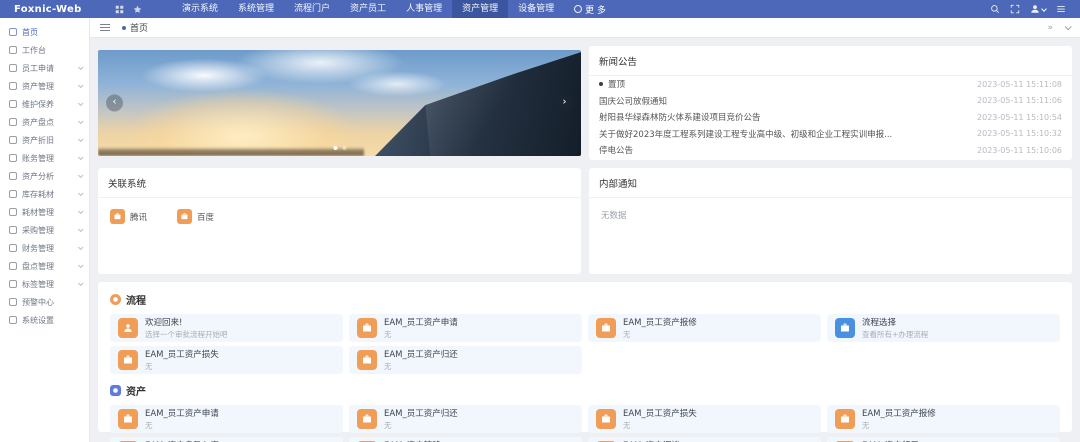 The width and height of the screenshot is (1080, 442). Describe the element at coordinates (226, 360) in the screenshot. I see `process-tile-loss: EAM_员工资产损失 无` at that location.